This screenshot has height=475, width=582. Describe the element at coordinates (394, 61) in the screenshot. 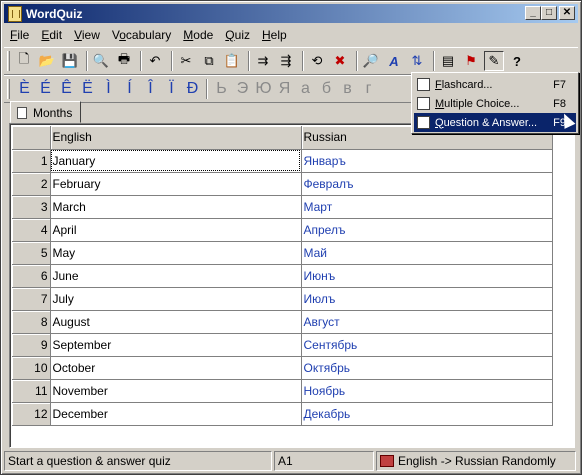

I see `font-icon: A` at that location.